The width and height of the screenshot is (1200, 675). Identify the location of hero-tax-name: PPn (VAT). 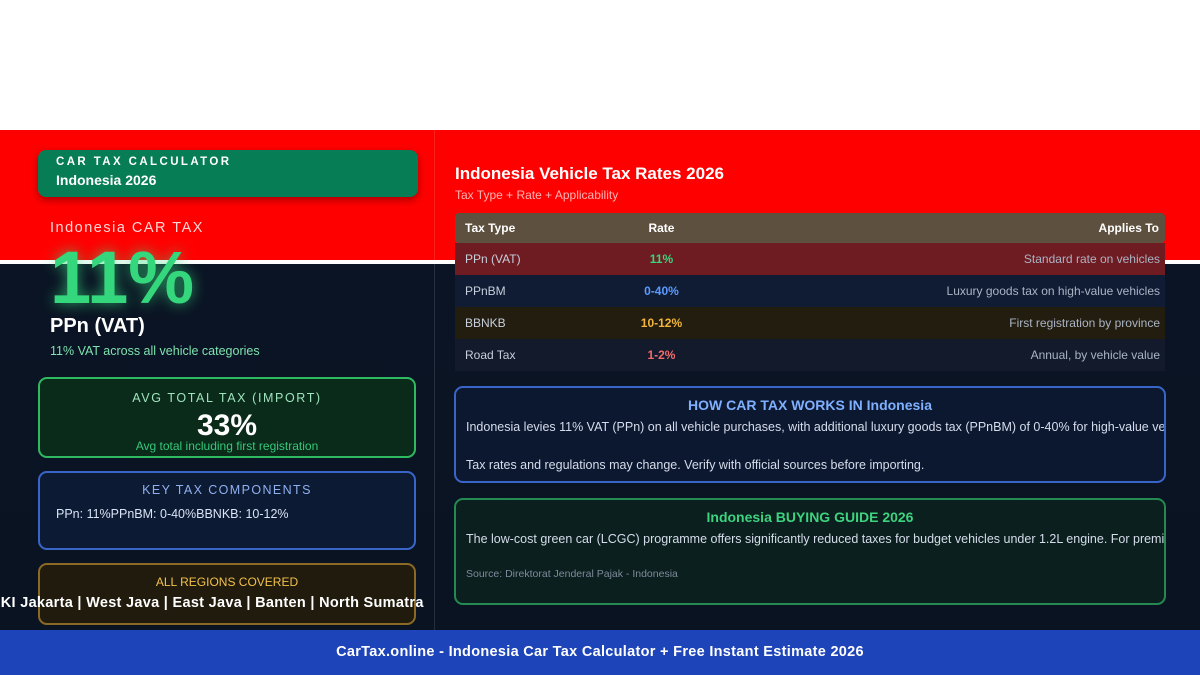
(97, 326).